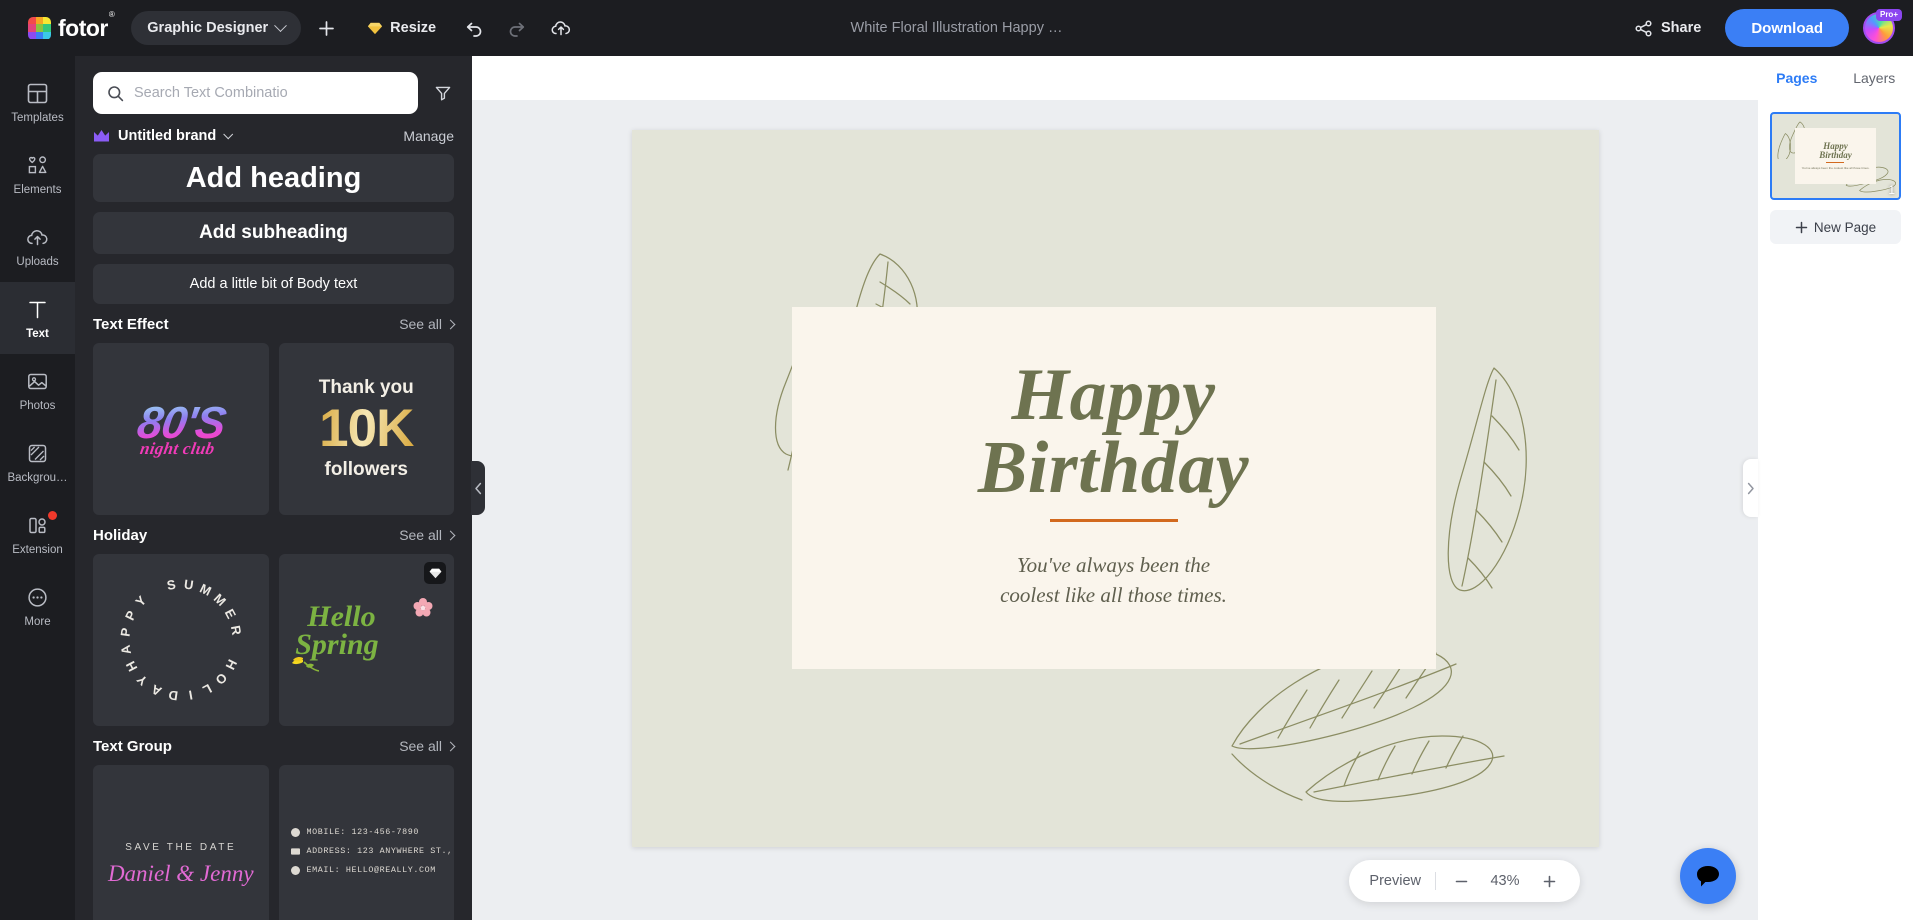  What do you see at coordinates (171, 584) in the screenshot?
I see `circular-text-char: S` at bounding box center [171, 584].